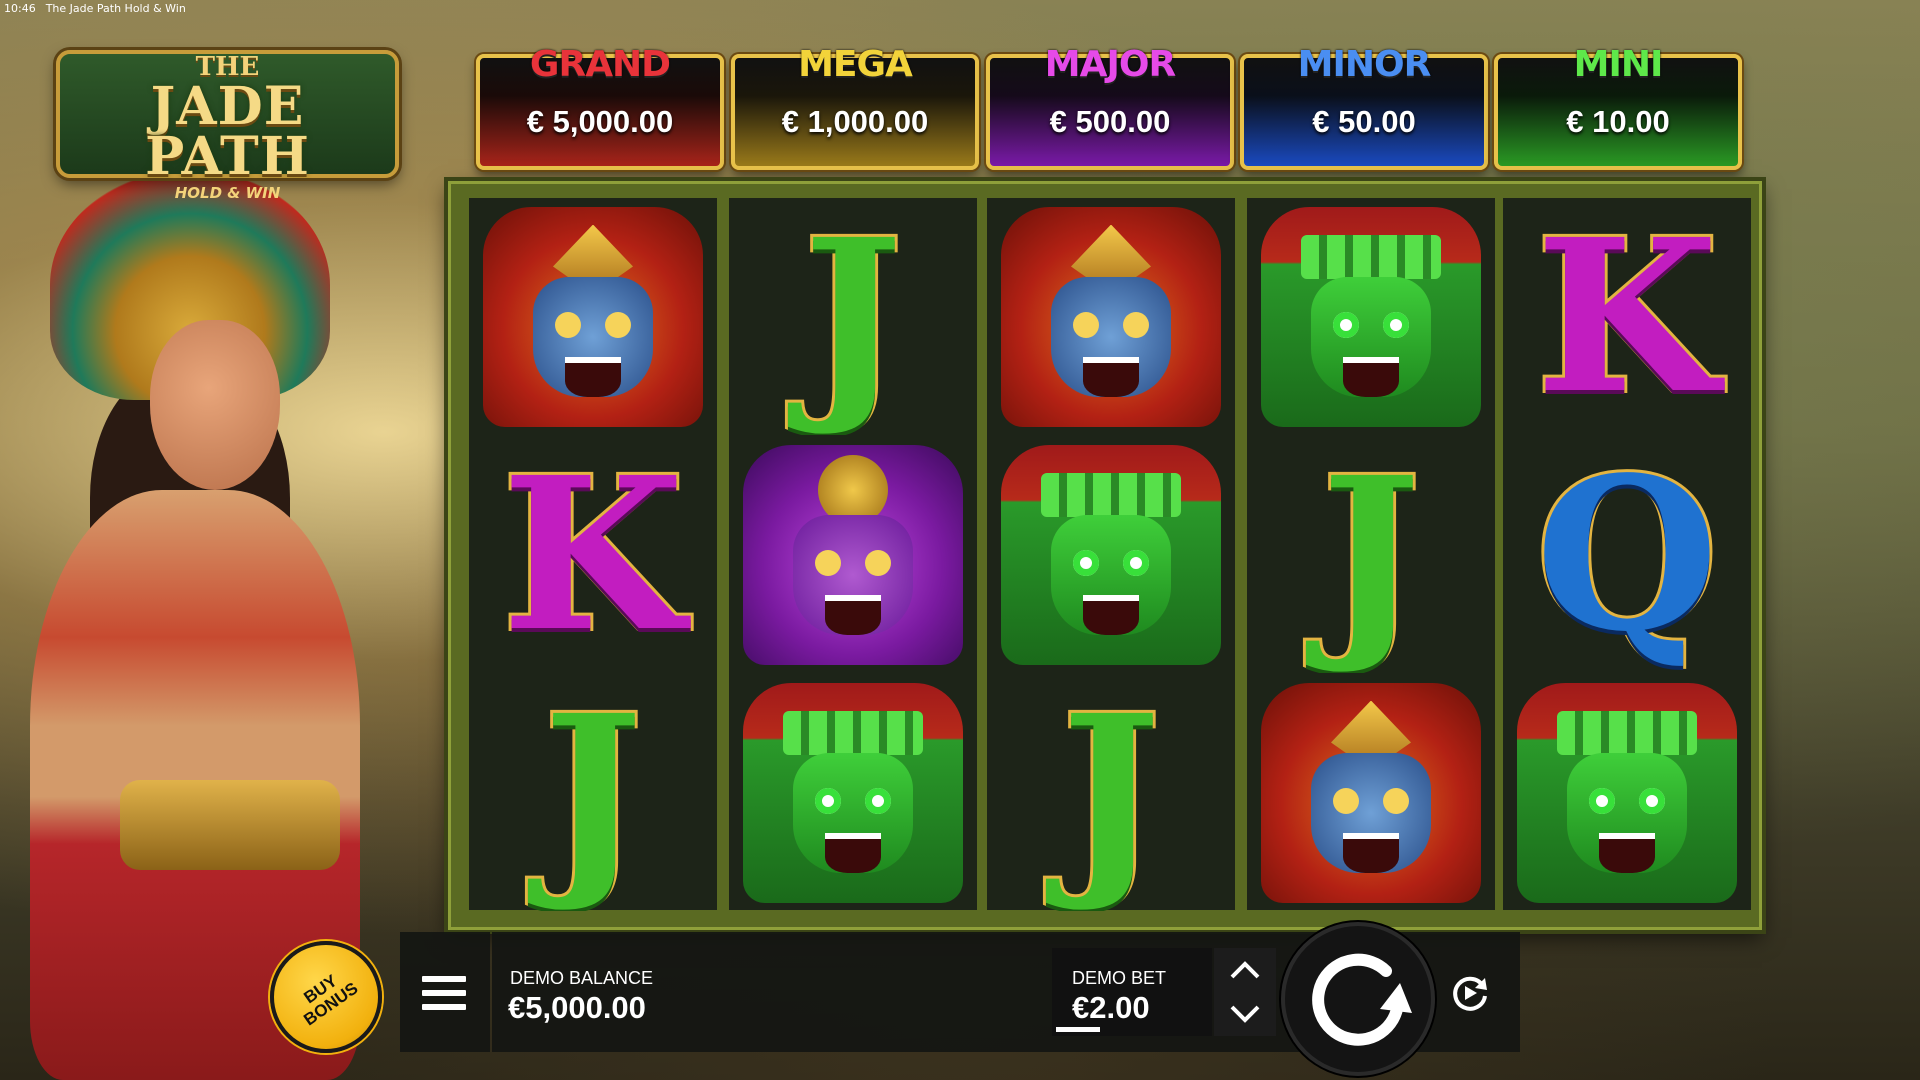 The height and width of the screenshot is (1080, 1920). What do you see at coordinates (1245, 992) in the screenshot?
I see `bet-stepper` at bounding box center [1245, 992].